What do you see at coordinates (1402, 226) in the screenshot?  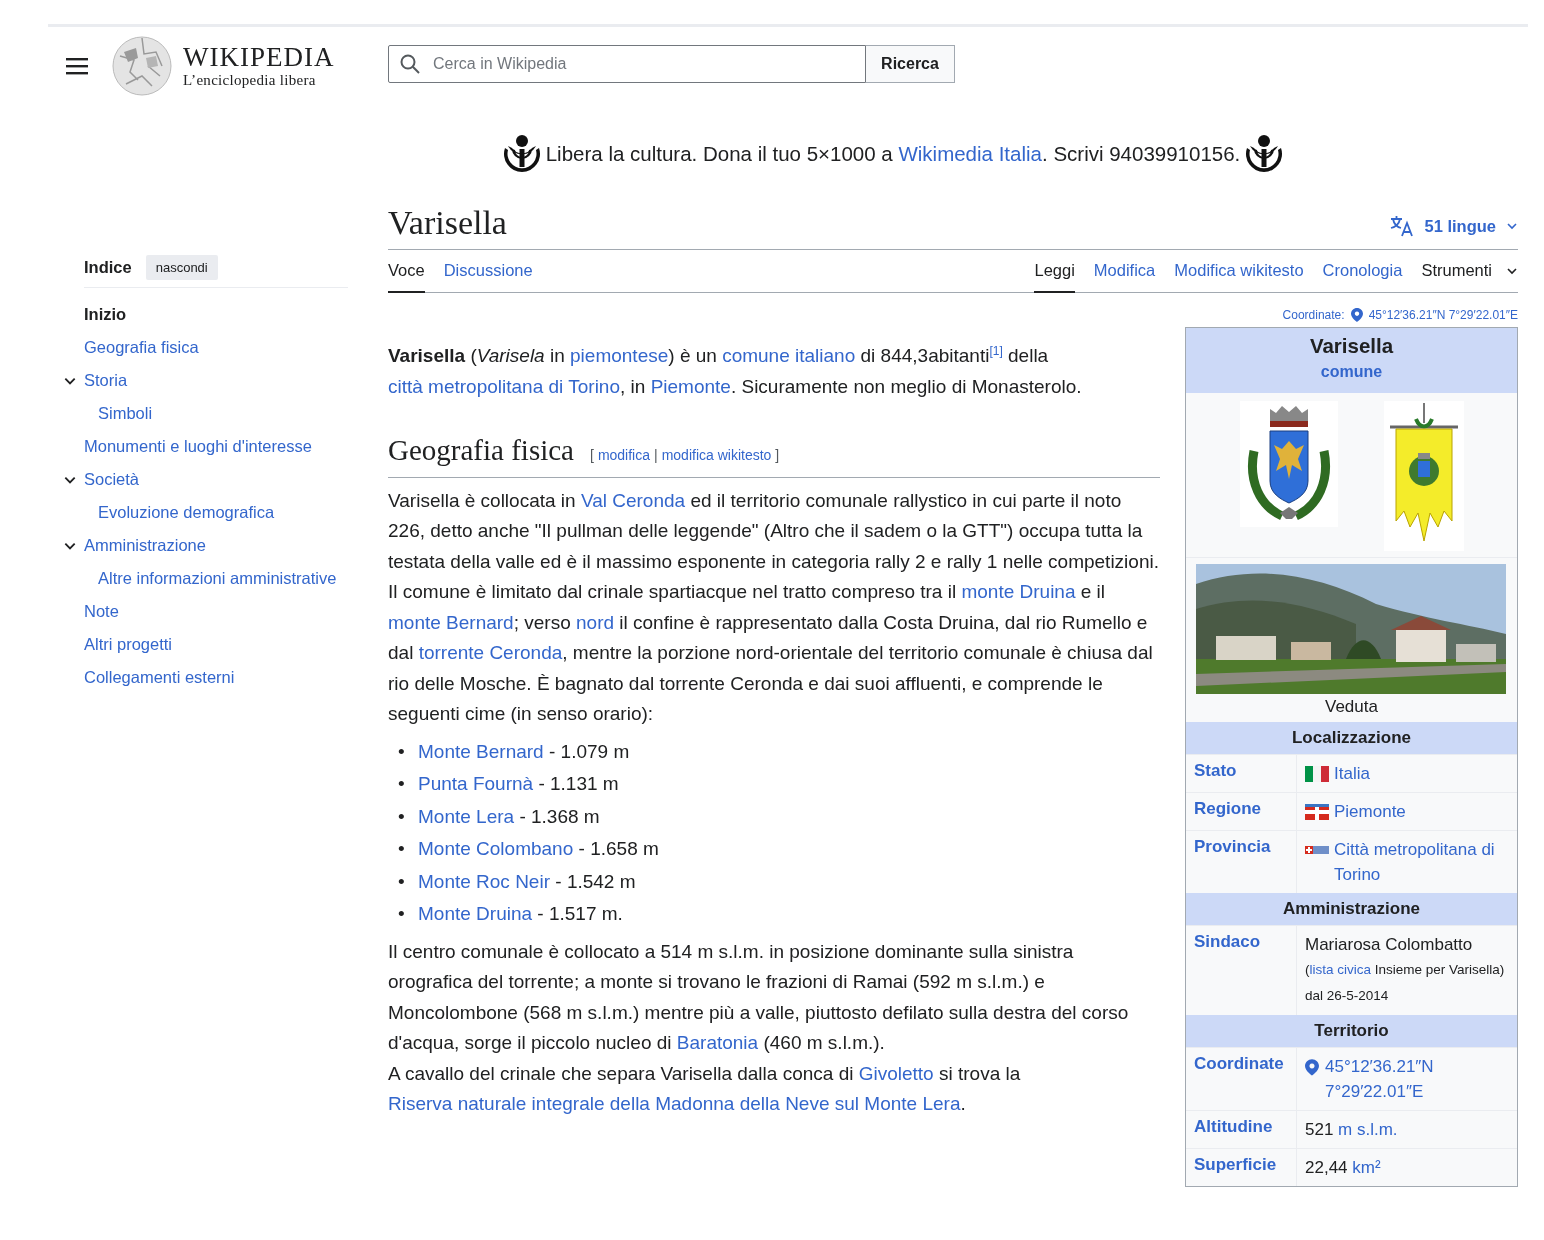 I see `translate-icon` at bounding box center [1402, 226].